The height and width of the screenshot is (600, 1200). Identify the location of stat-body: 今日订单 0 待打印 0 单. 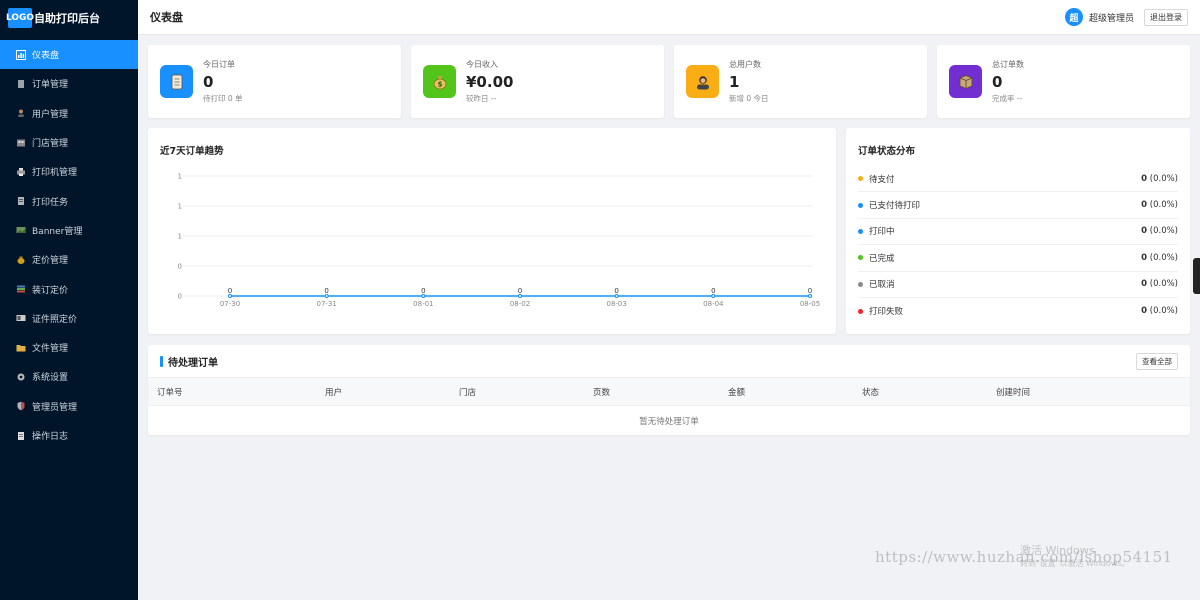
(223, 81).